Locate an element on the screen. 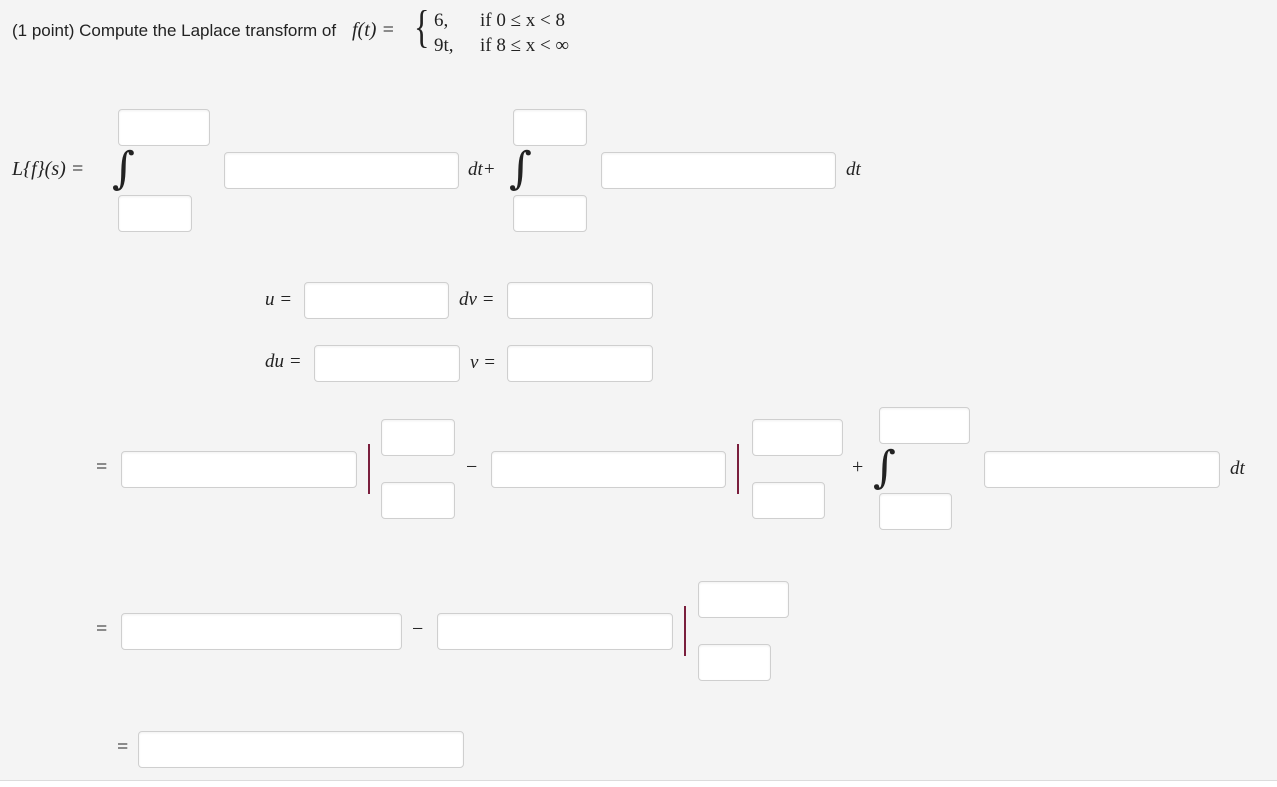 This screenshot has height=787, width=1277. function-label: f(t) = is located at coordinates (373, 30).